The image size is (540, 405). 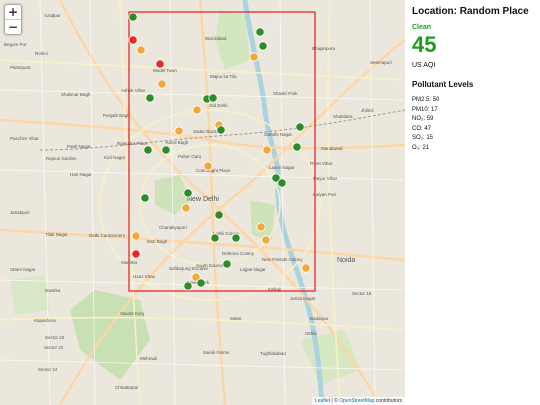 What do you see at coordinates (213, 170) in the screenshot?
I see `area-label: Connaught Place` at bounding box center [213, 170].